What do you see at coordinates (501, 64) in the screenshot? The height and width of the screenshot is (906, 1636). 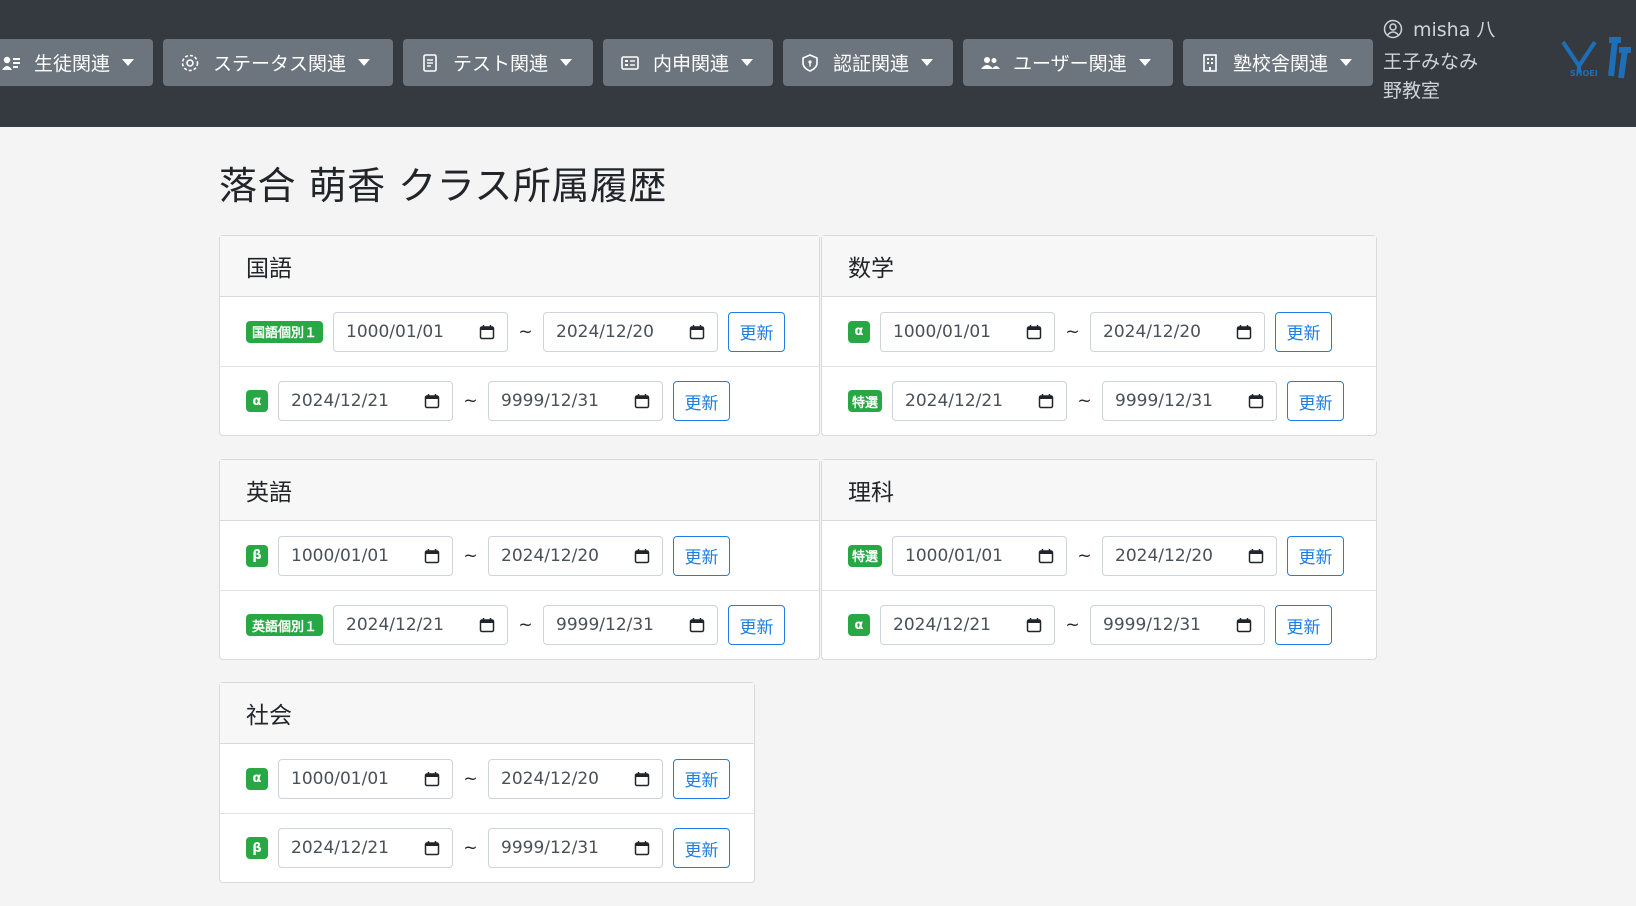 I see `nav-menu-label: テスト関連` at bounding box center [501, 64].